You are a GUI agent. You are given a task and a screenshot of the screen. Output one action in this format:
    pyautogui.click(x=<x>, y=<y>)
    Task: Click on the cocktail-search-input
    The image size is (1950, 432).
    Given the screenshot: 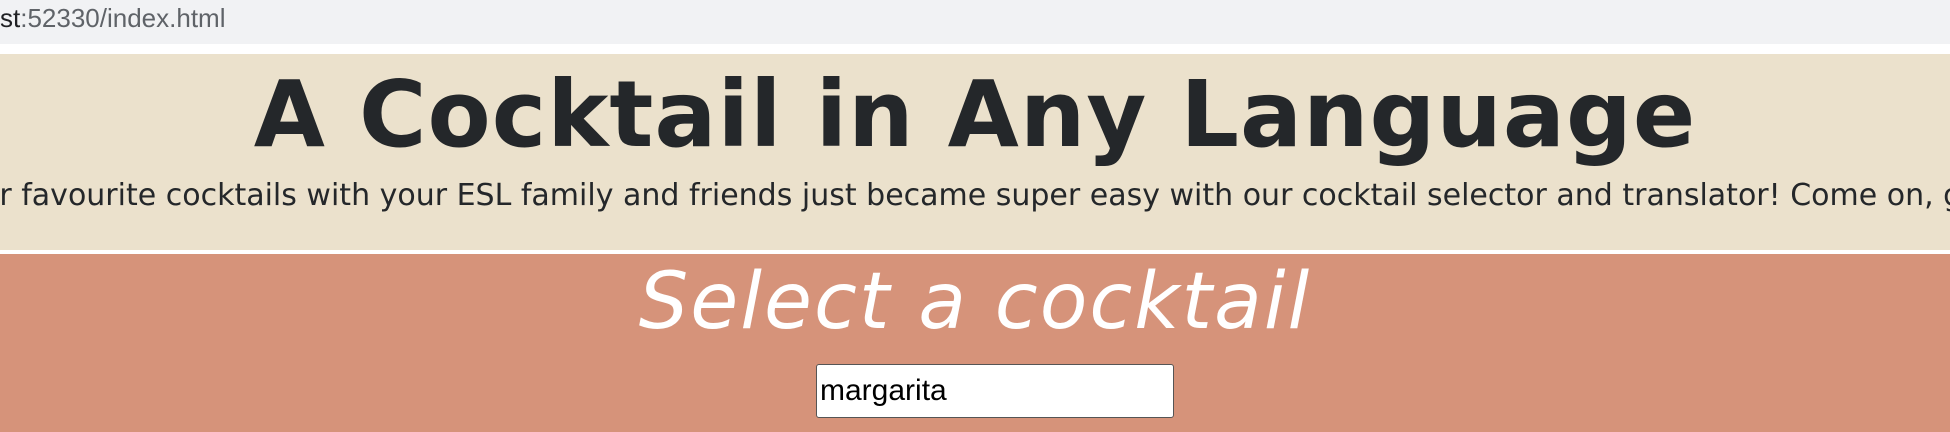 What is the action you would take?
    pyautogui.click(x=995, y=391)
    